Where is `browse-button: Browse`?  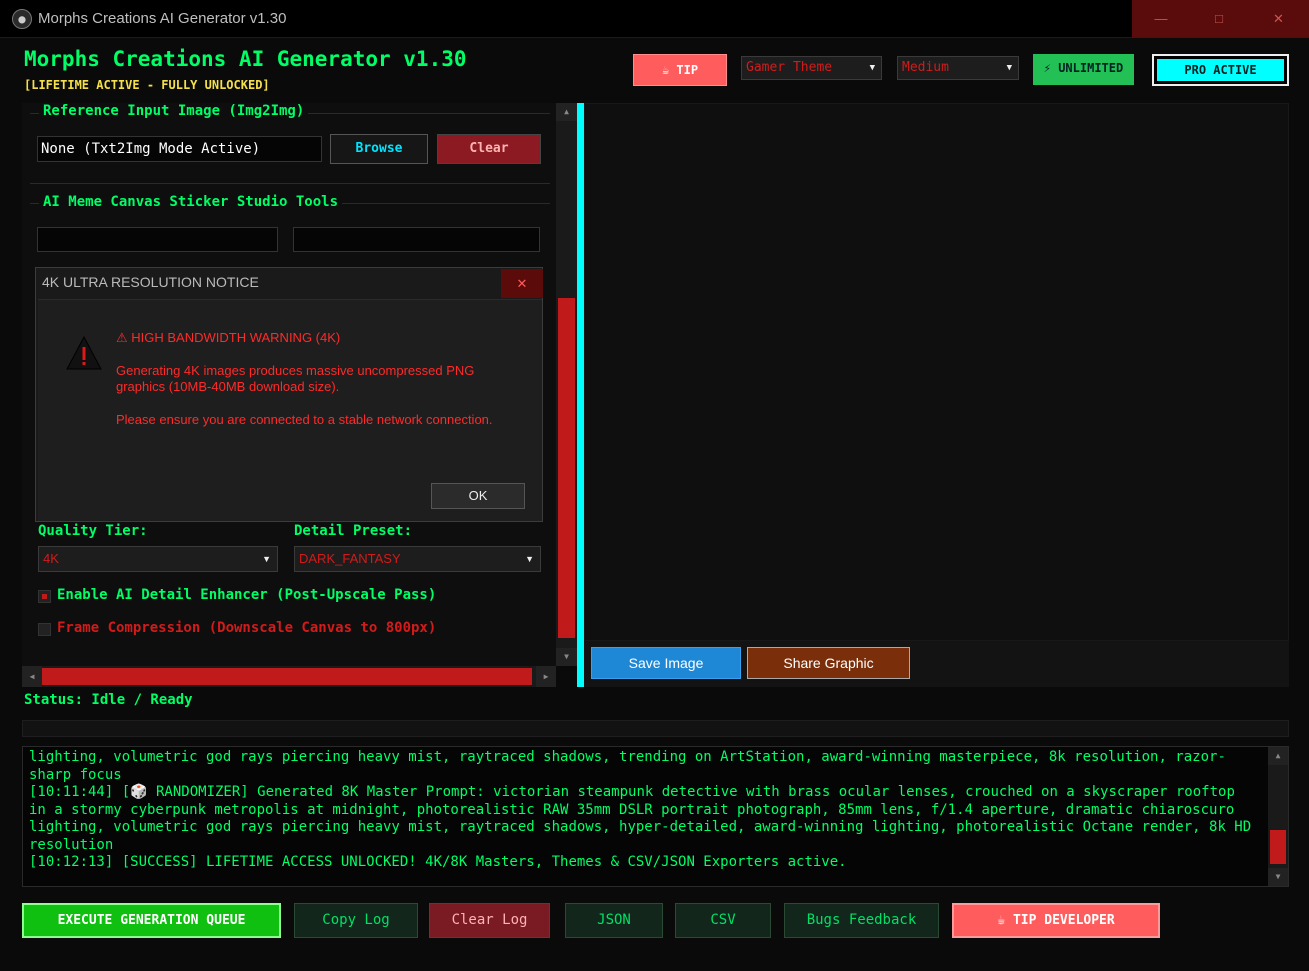 browse-button: Browse is located at coordinates (379, 149).